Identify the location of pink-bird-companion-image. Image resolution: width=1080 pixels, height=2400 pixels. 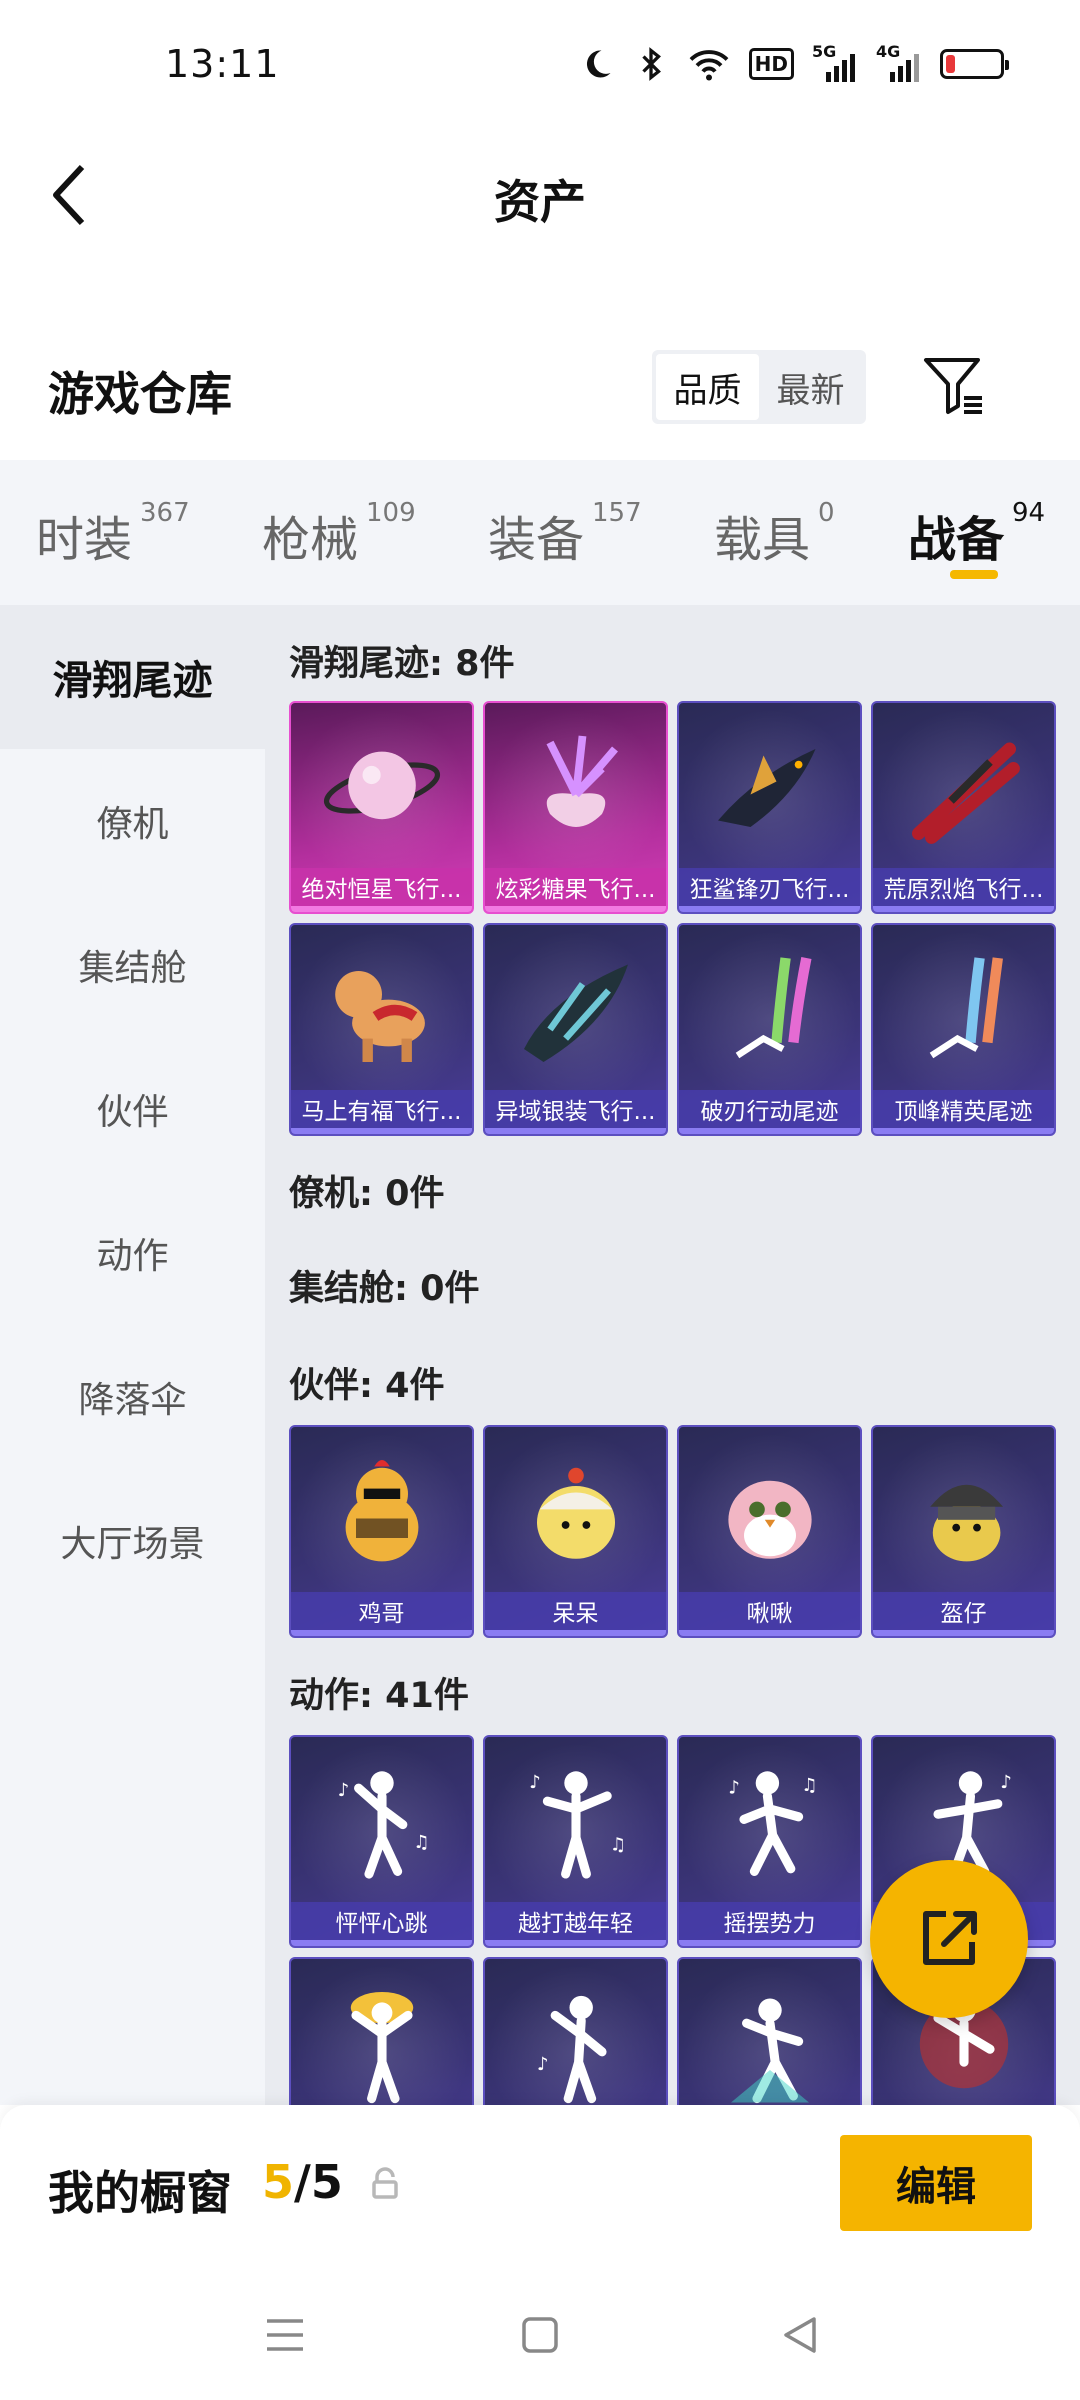
(769, 1512).